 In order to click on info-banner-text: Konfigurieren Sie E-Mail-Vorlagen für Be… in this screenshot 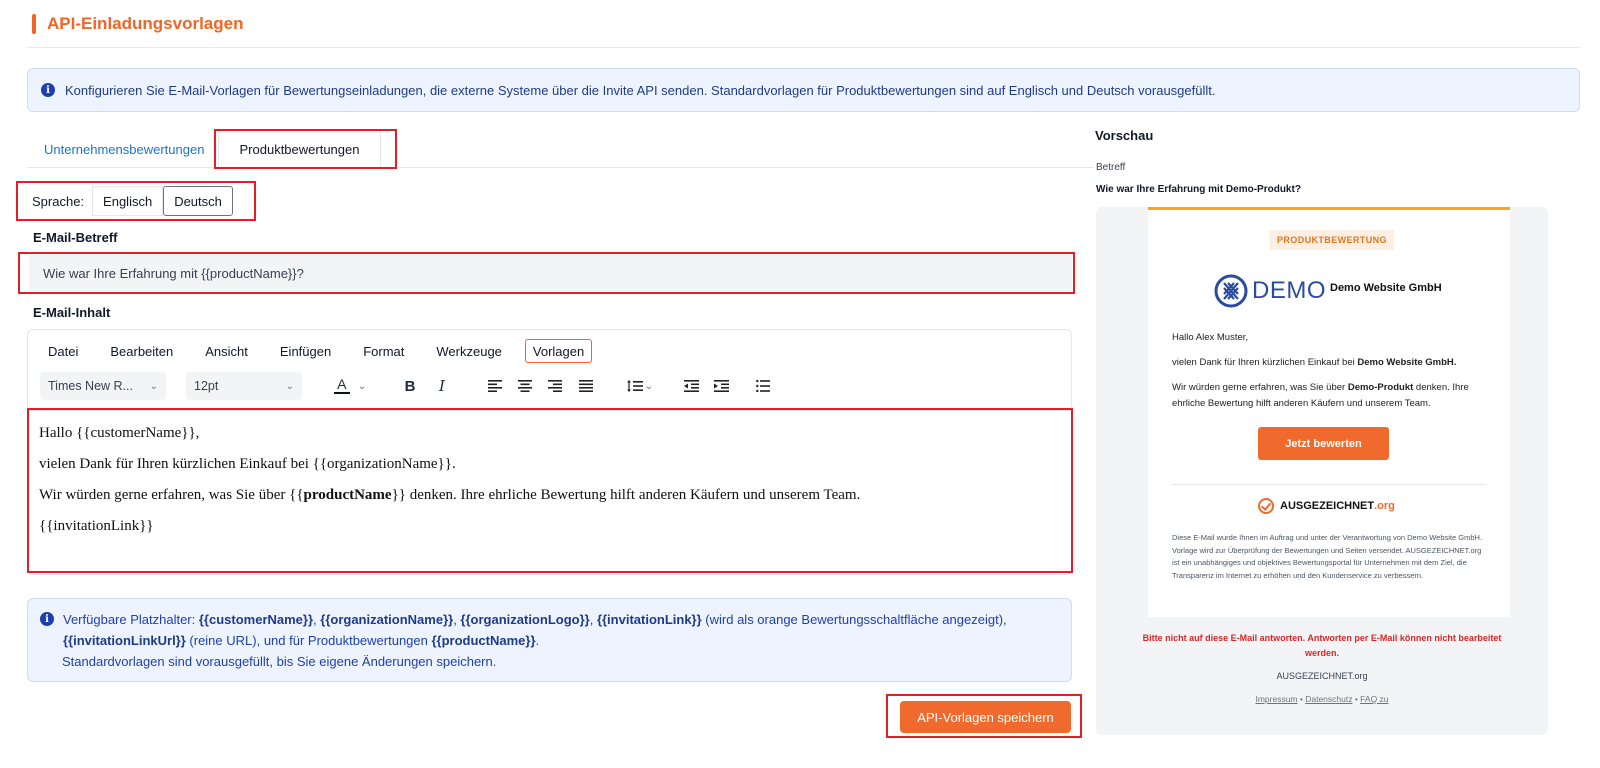, I will do `click(640, 90)`.